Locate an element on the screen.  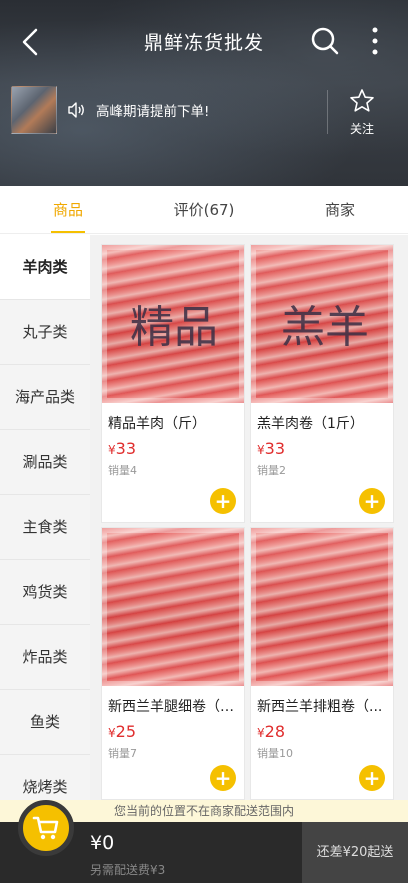
search-icon is located at coordinates (325, 41).